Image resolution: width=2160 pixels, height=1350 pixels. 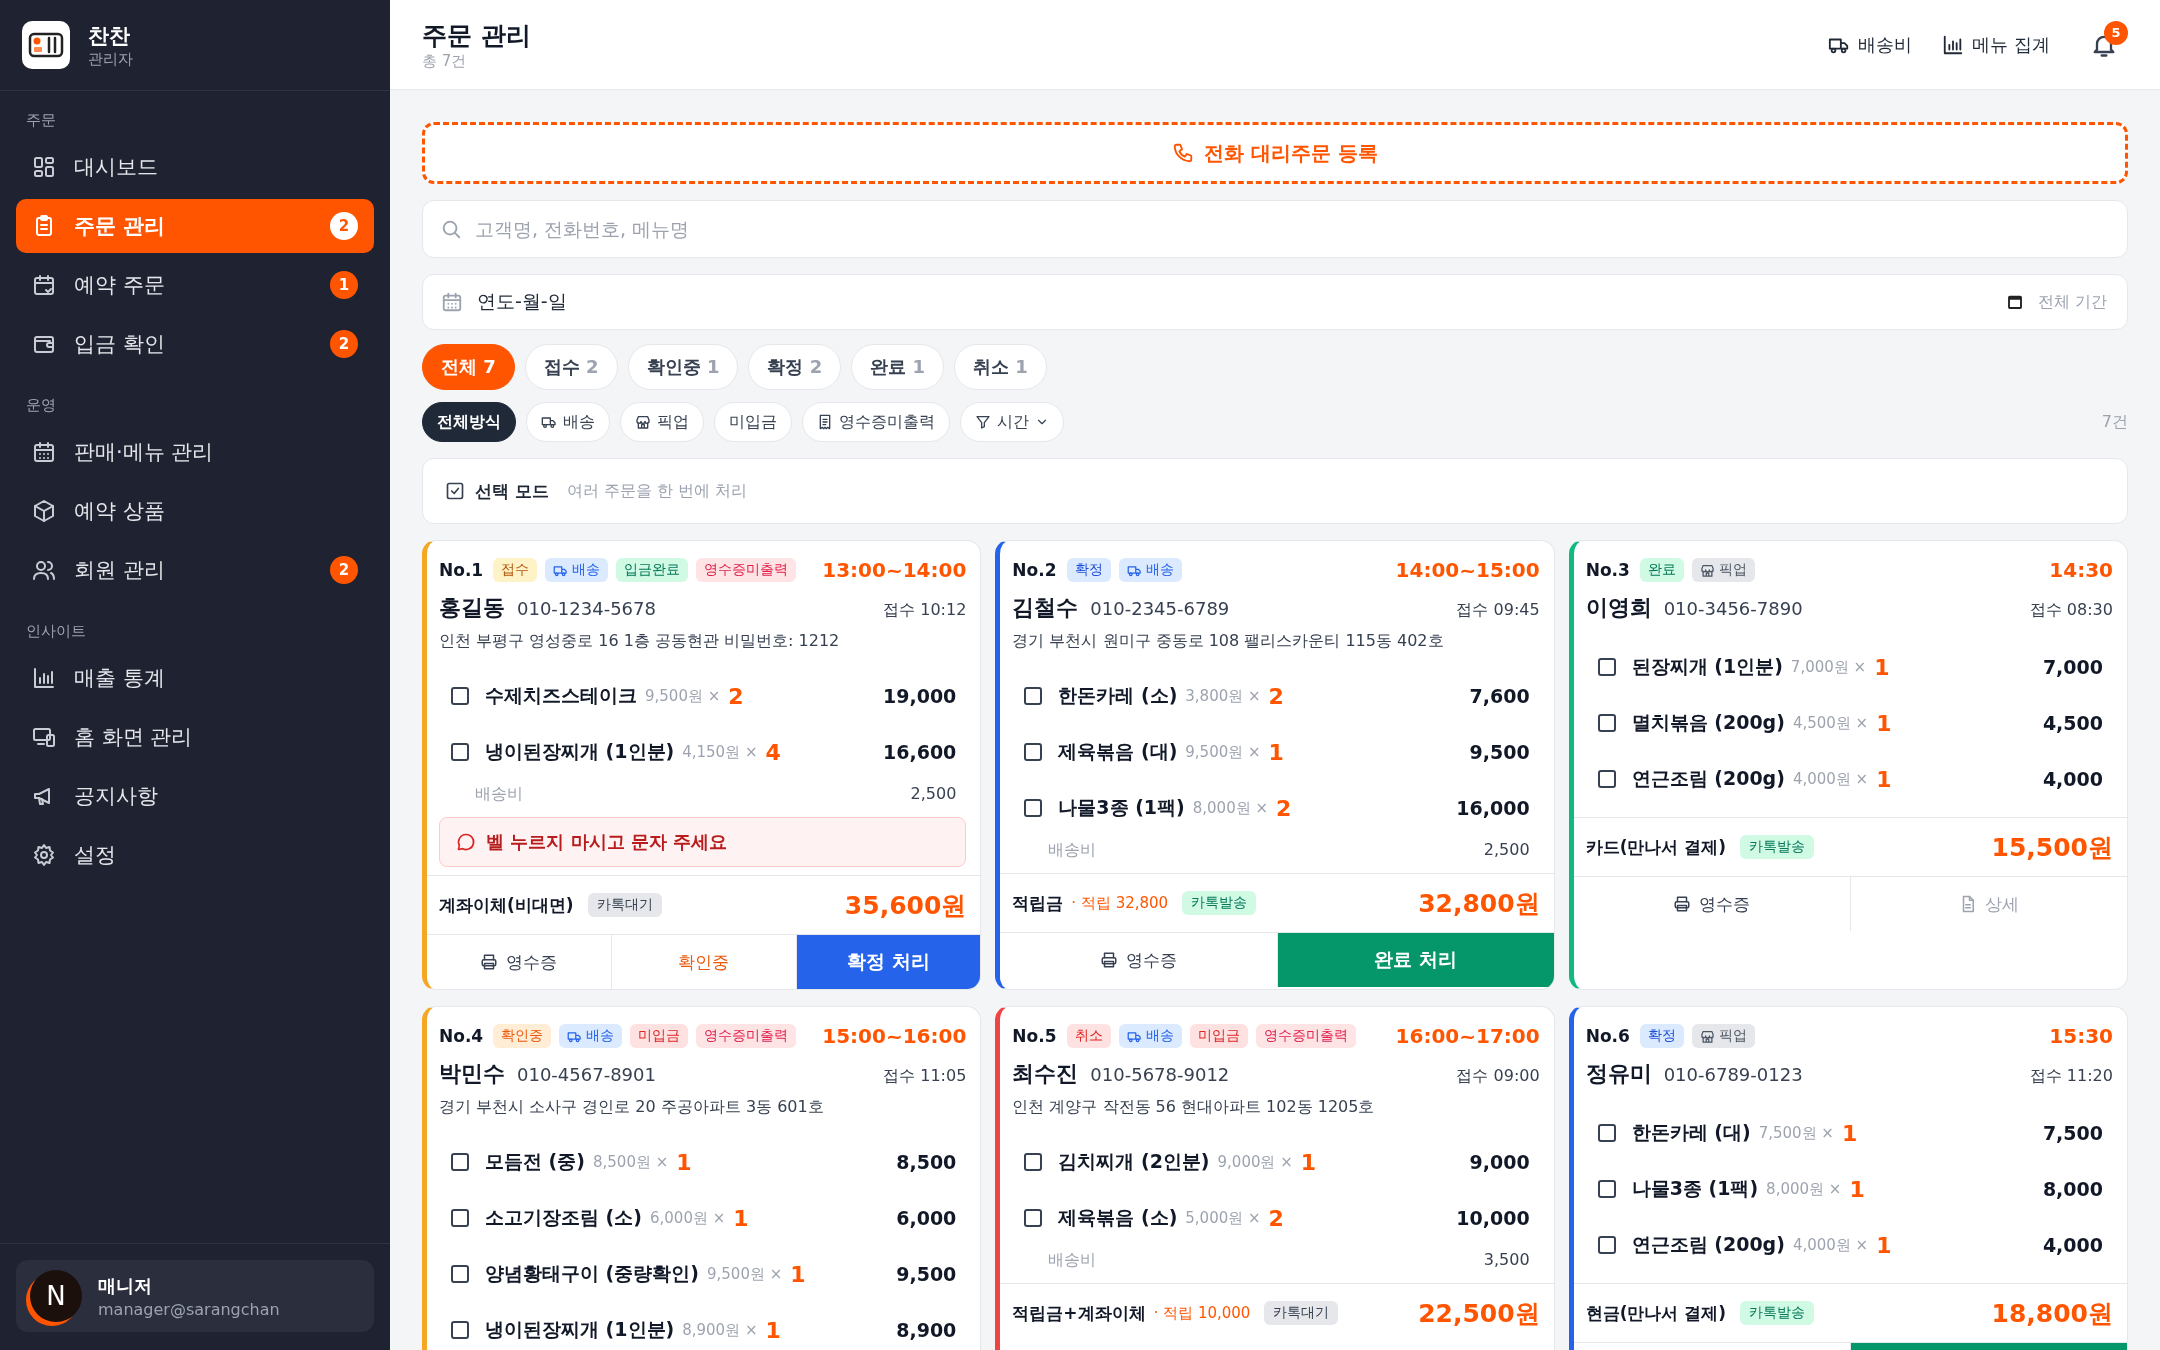 I want to click on filter-chip: 미입금, so click(x=753, y=422).